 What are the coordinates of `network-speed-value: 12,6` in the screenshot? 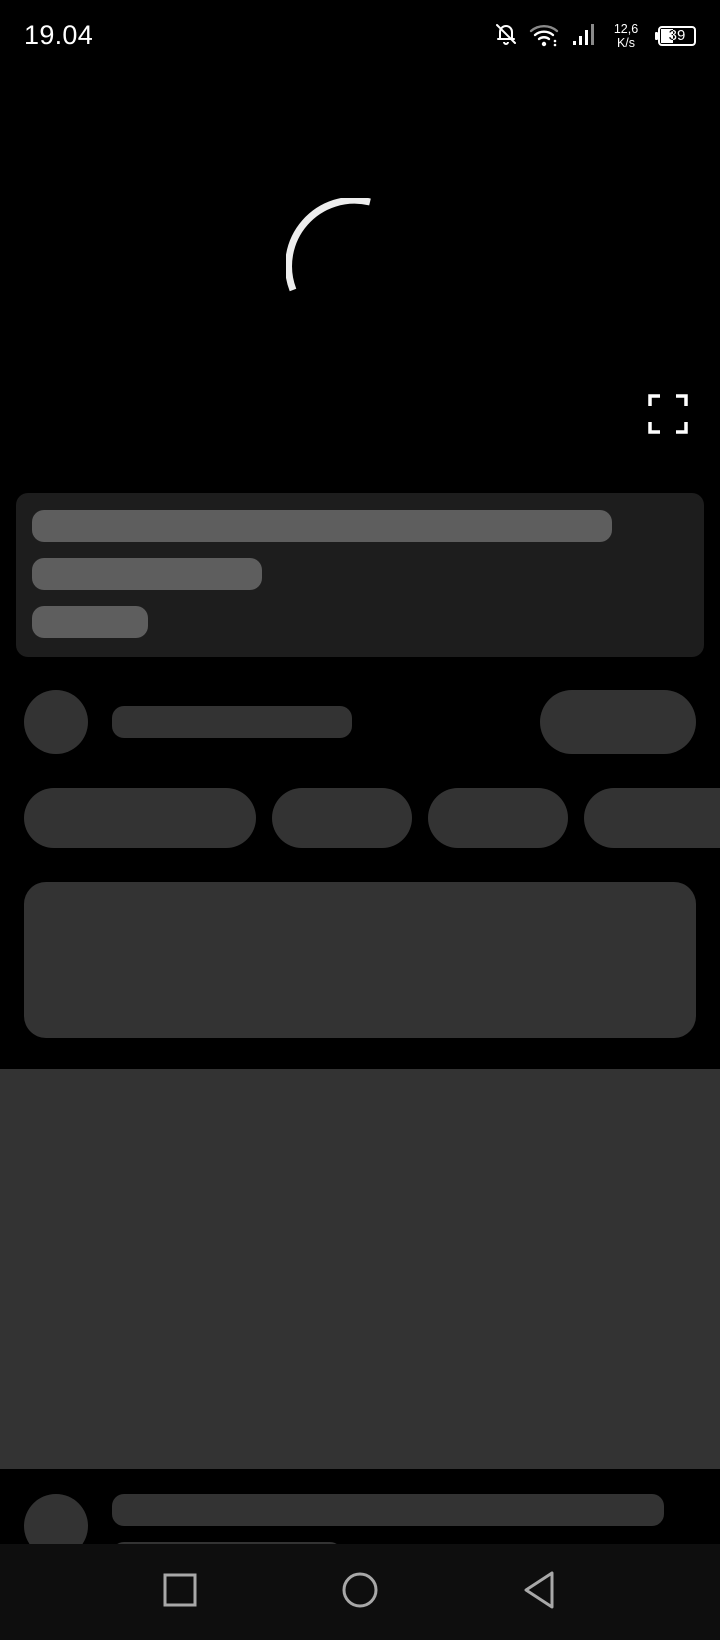 It's located at (626, 29).